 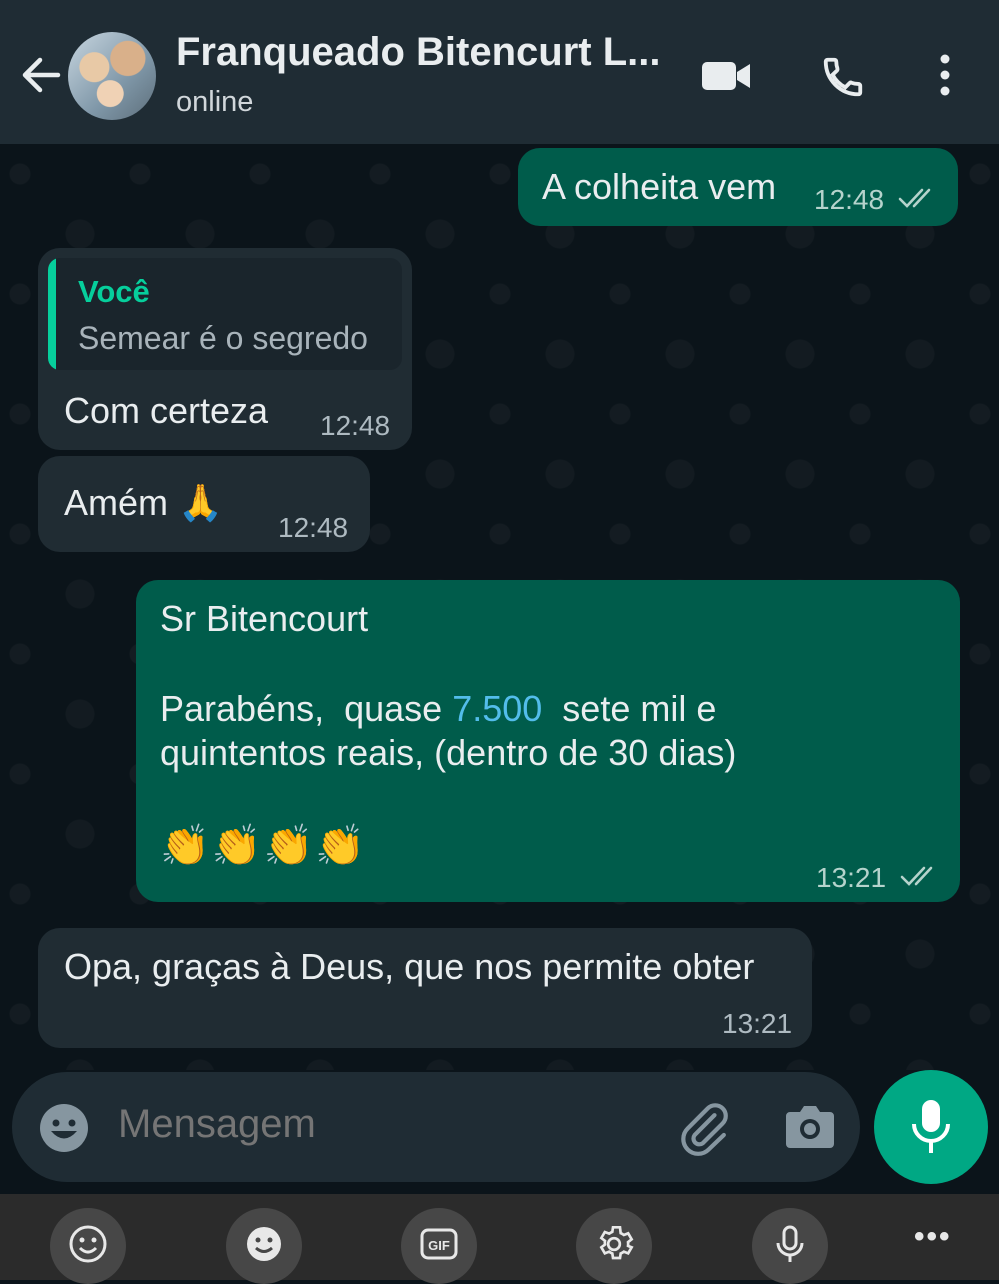 What do you see at coordinates (499, 1239) in the screenshot?
I see `keyboard-toolbar: GIF •••` at bounding box center [499, 1239].